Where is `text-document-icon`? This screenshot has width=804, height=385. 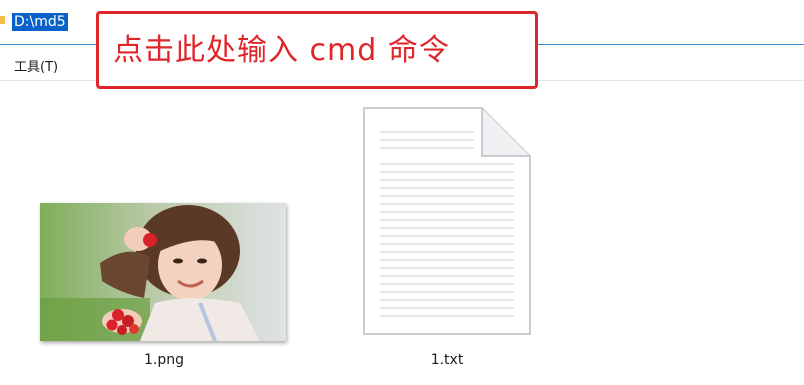 text-document-icon is located at coordinates (447, 221).